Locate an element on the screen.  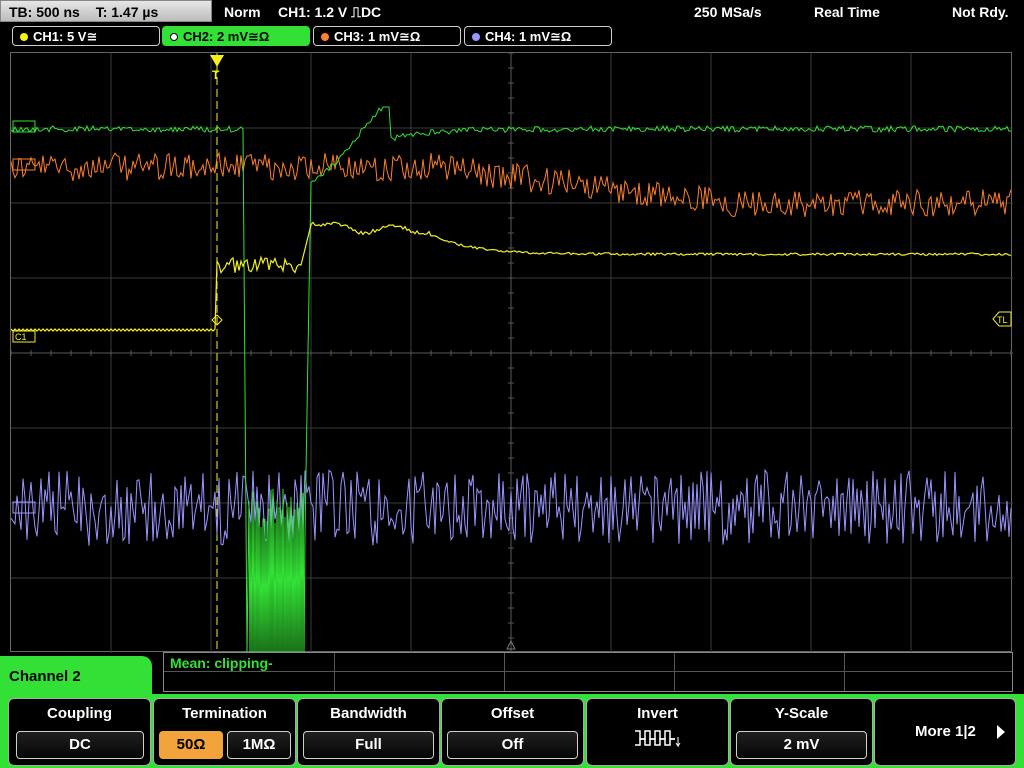
timebase-label: TB: 500 ns is located at coordinates (44, 12).